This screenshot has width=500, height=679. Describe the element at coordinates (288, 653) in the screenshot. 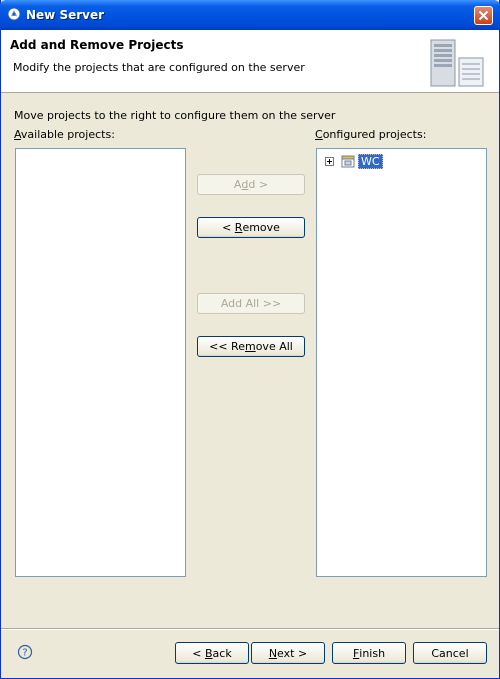

I see `next-button: Next >` at that location.